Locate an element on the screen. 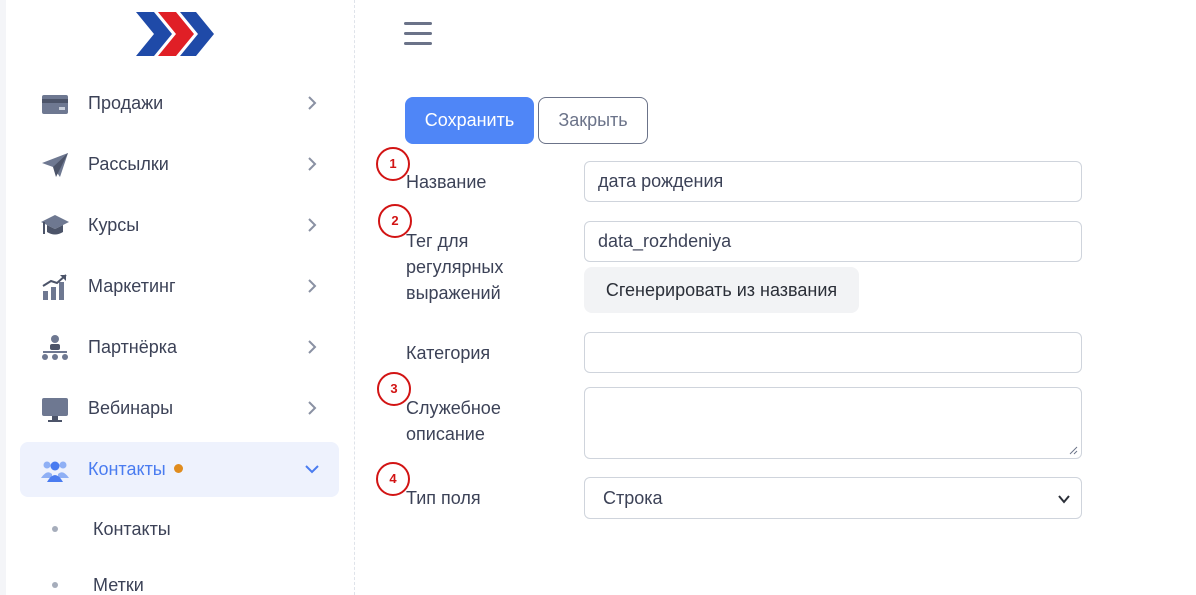 The height and width of the screenshot is (595, 1196). description-label: Служебное описание is located at coordinates (453, 421).